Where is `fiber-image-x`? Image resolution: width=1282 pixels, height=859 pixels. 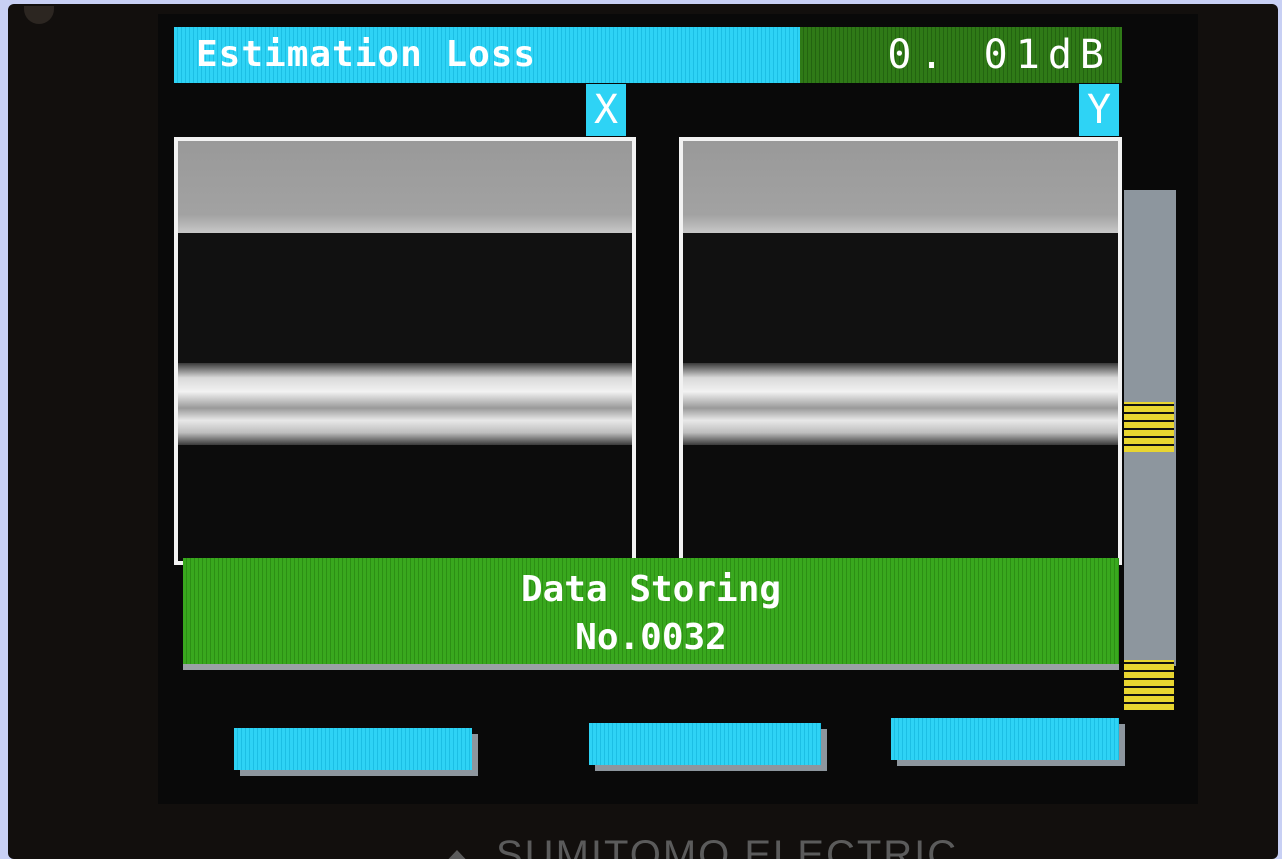 fiber-image-x is located at coordinates (405, 404).